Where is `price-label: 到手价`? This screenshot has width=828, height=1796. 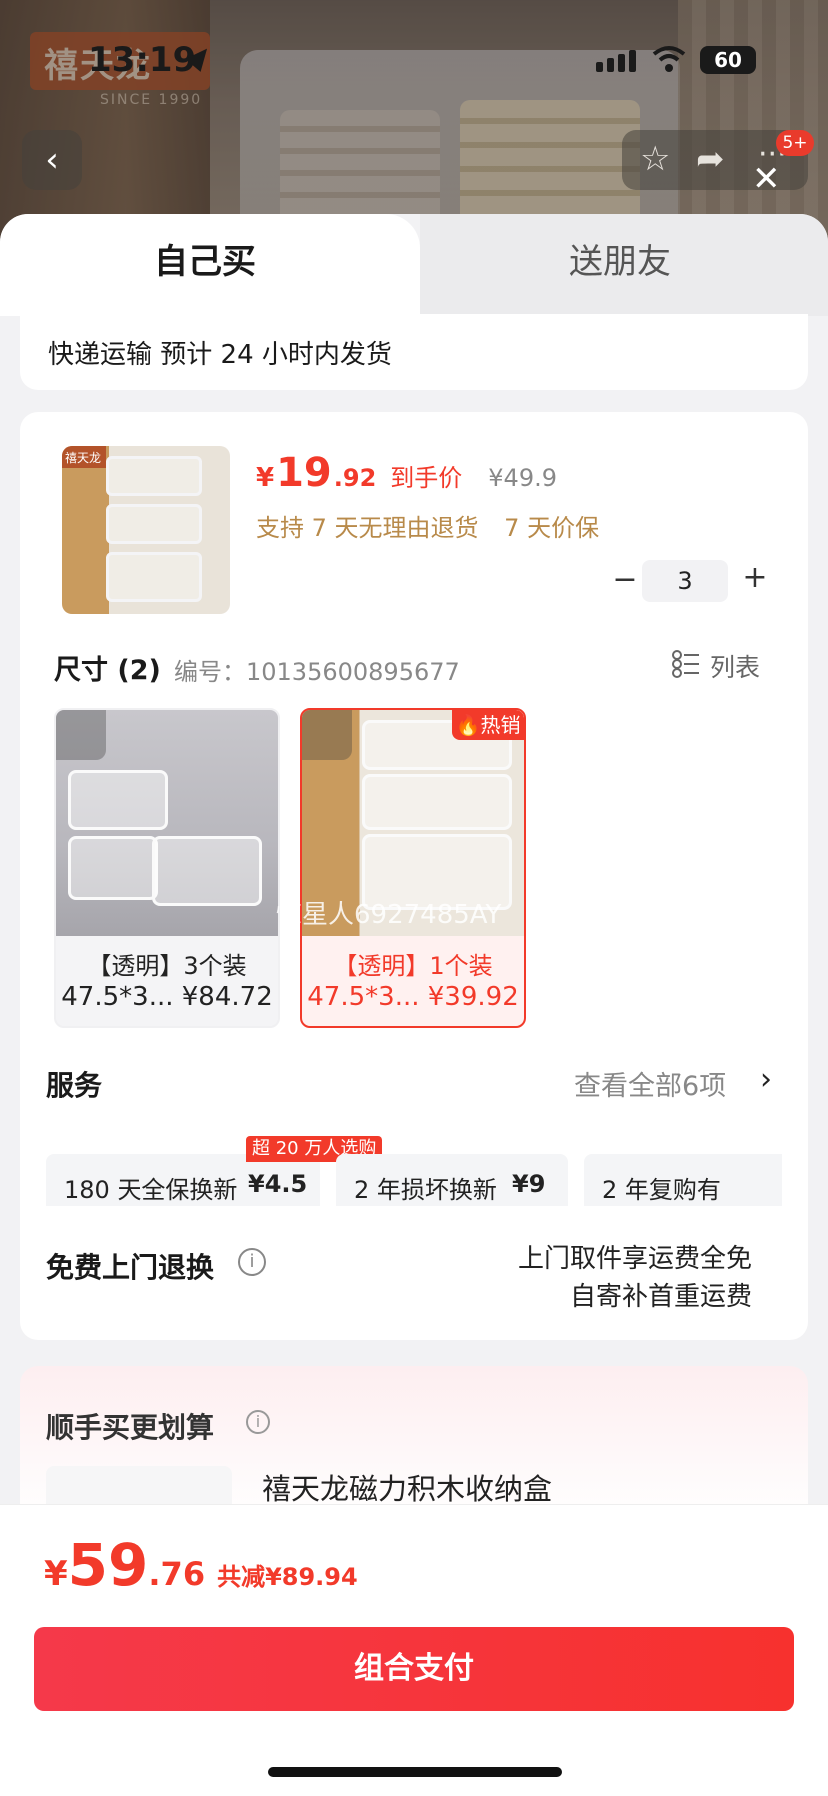 price-label: 到手价 is located at coordinates (426, 478).